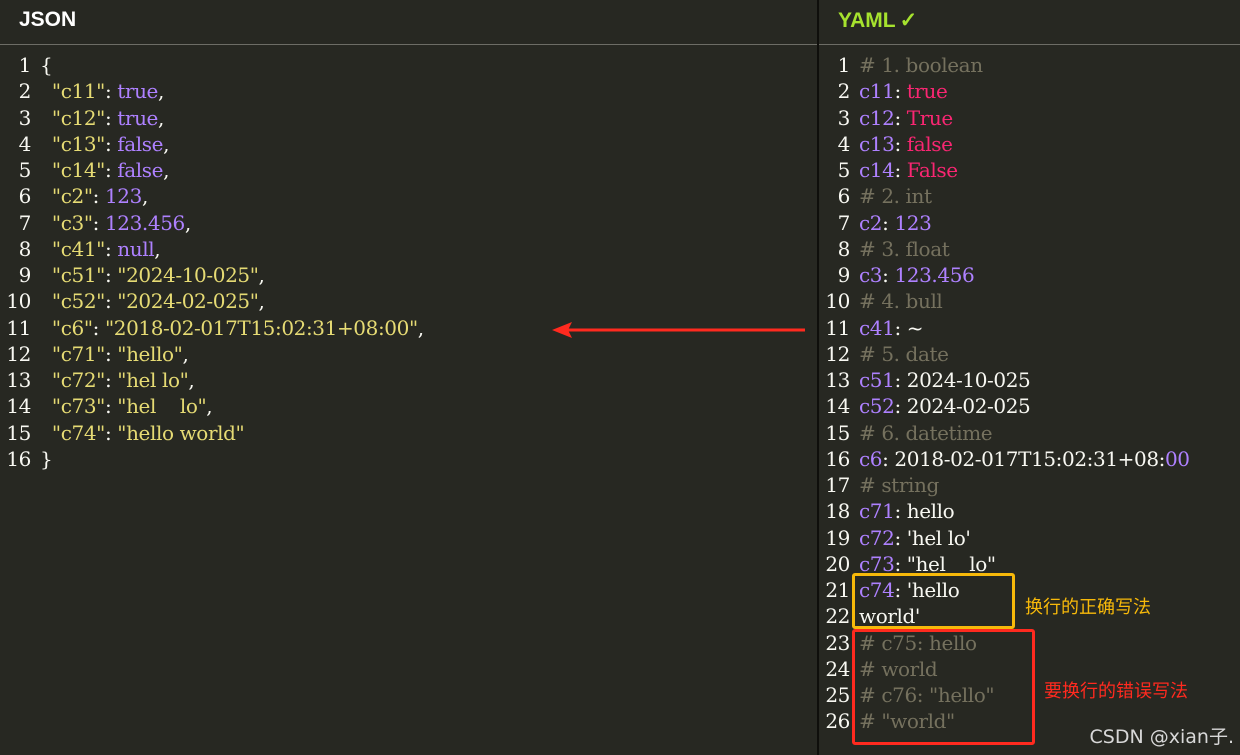 This screenshot has width=1240, height=755. Describe the element at coordinates (158, 301) in the screenshot. I see `line-text: "c52": "2024-02-025",` at that location.